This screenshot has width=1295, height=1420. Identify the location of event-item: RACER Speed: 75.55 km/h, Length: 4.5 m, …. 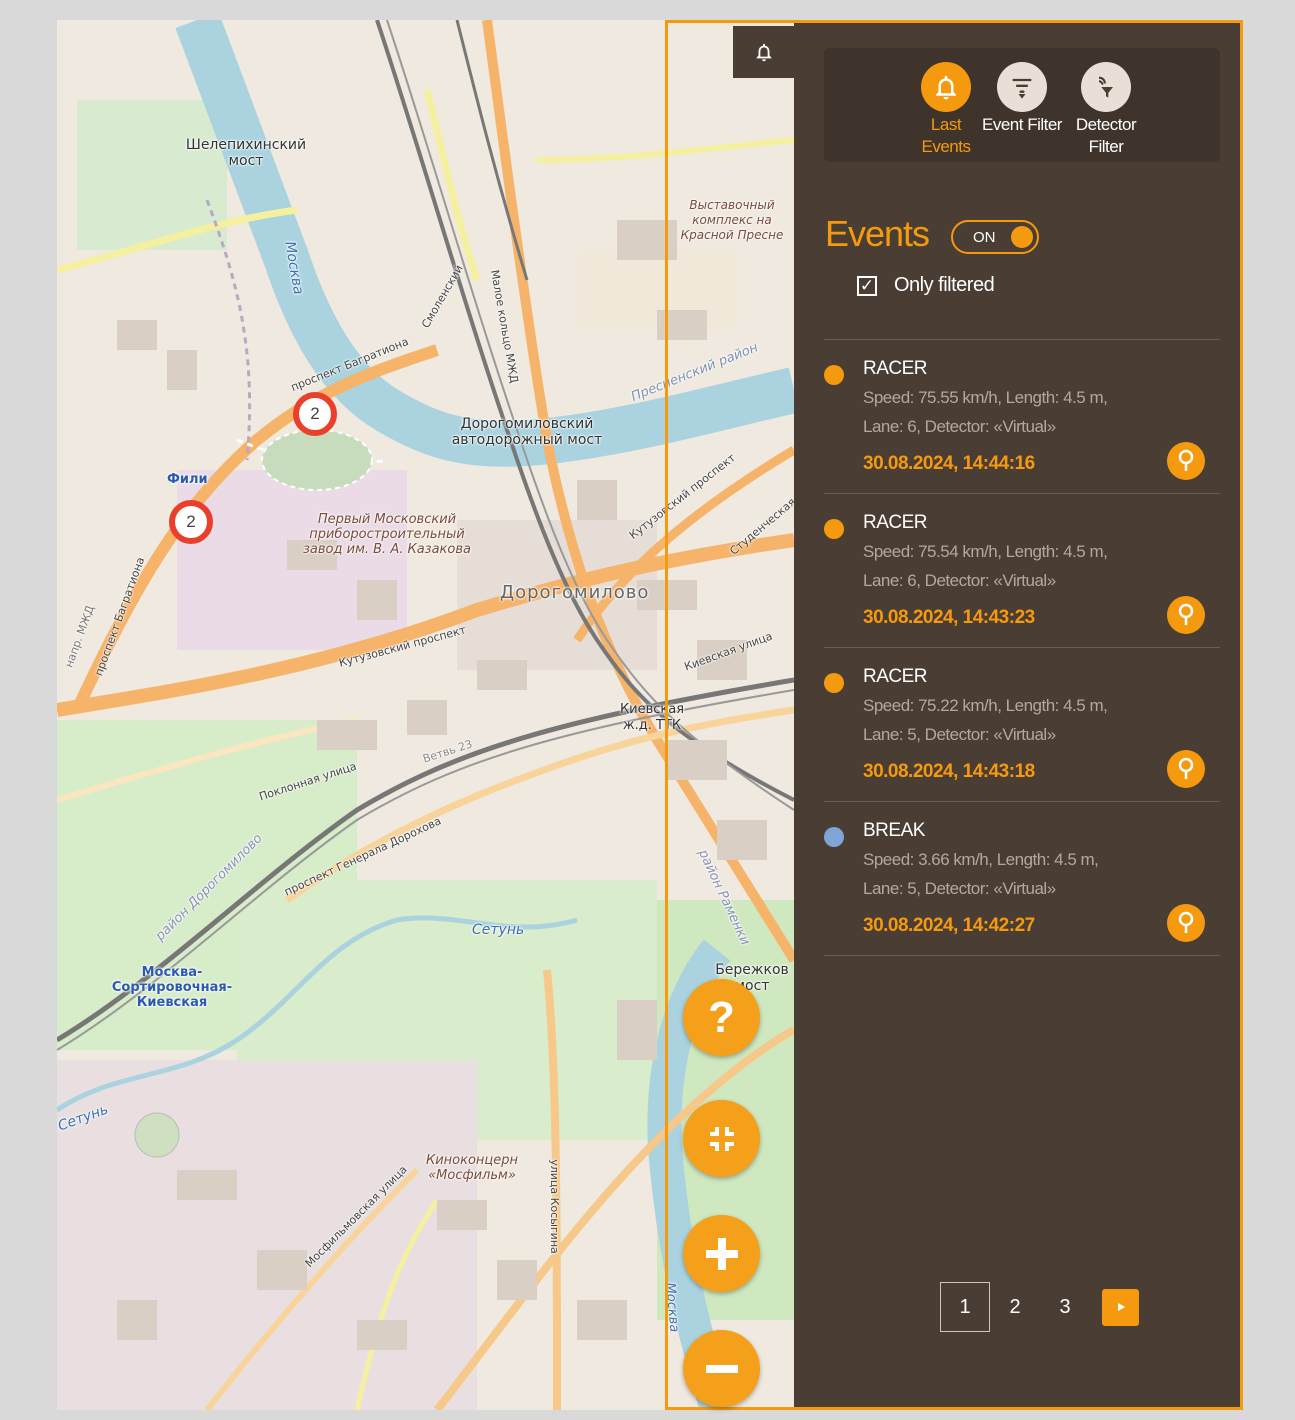
(1022, 416).